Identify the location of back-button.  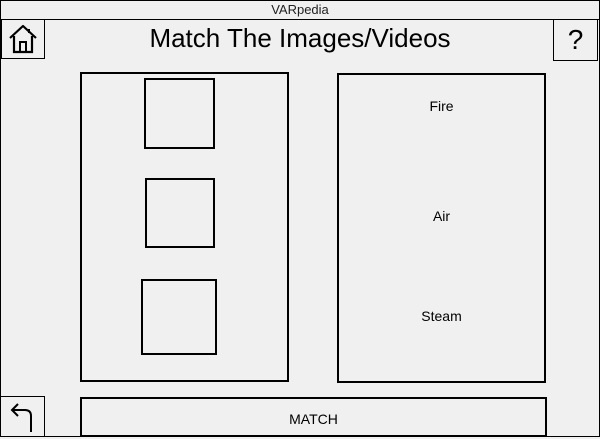
(23, 416).